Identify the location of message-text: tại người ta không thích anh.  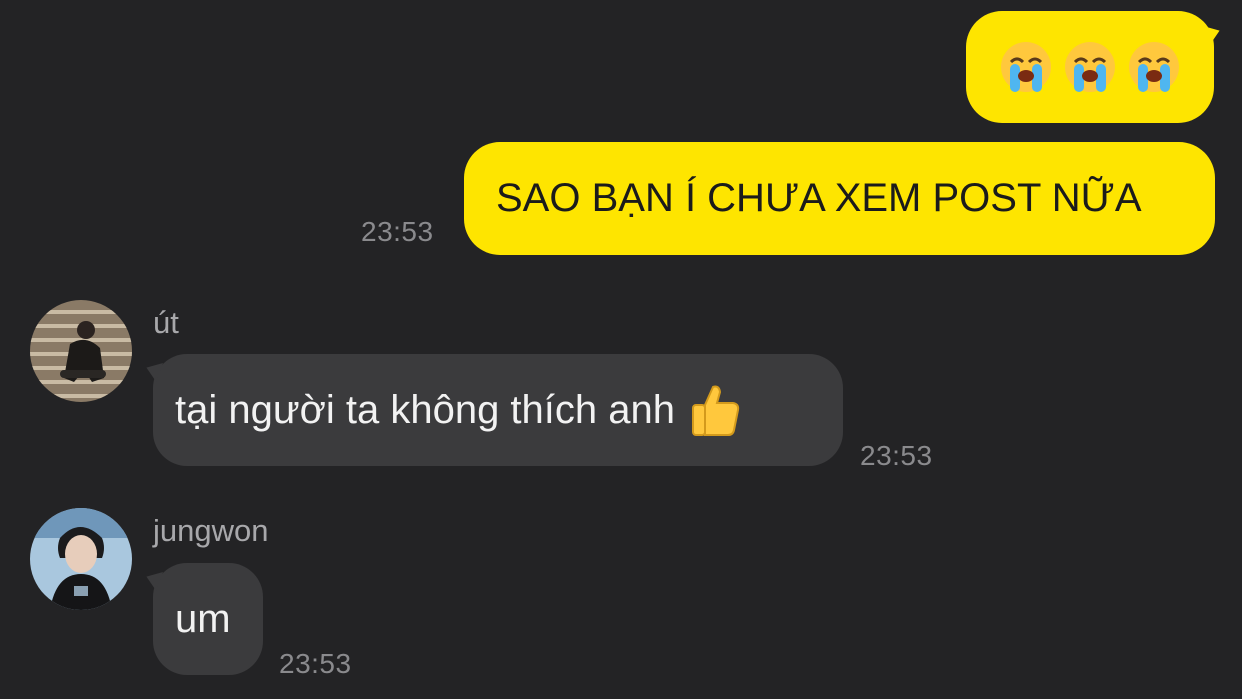
(425, 409).